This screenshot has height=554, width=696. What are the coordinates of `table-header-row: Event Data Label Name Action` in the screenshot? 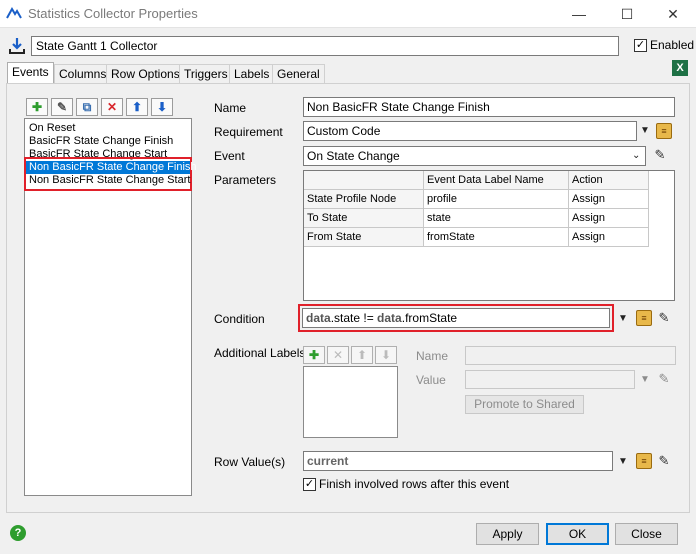 It's located at (477, 180).